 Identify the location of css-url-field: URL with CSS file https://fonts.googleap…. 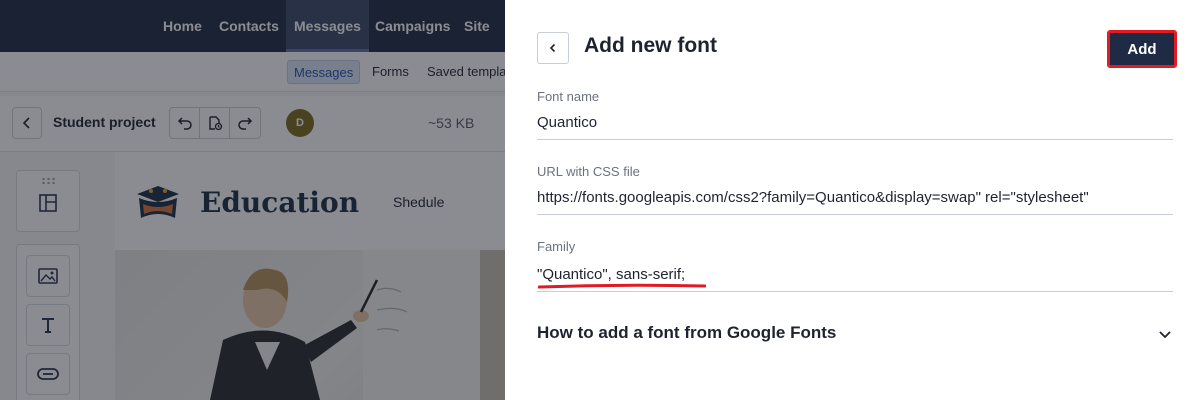
(855, 189).